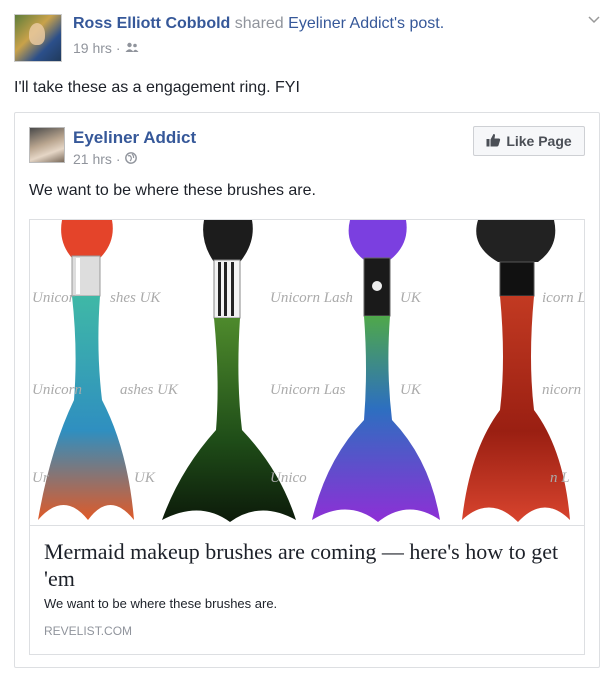 This screenshot has height=679, width=614. Describe the element at coordinates (86, 370) in the screenshot. I see `mermaid-brush-teal` at that location.